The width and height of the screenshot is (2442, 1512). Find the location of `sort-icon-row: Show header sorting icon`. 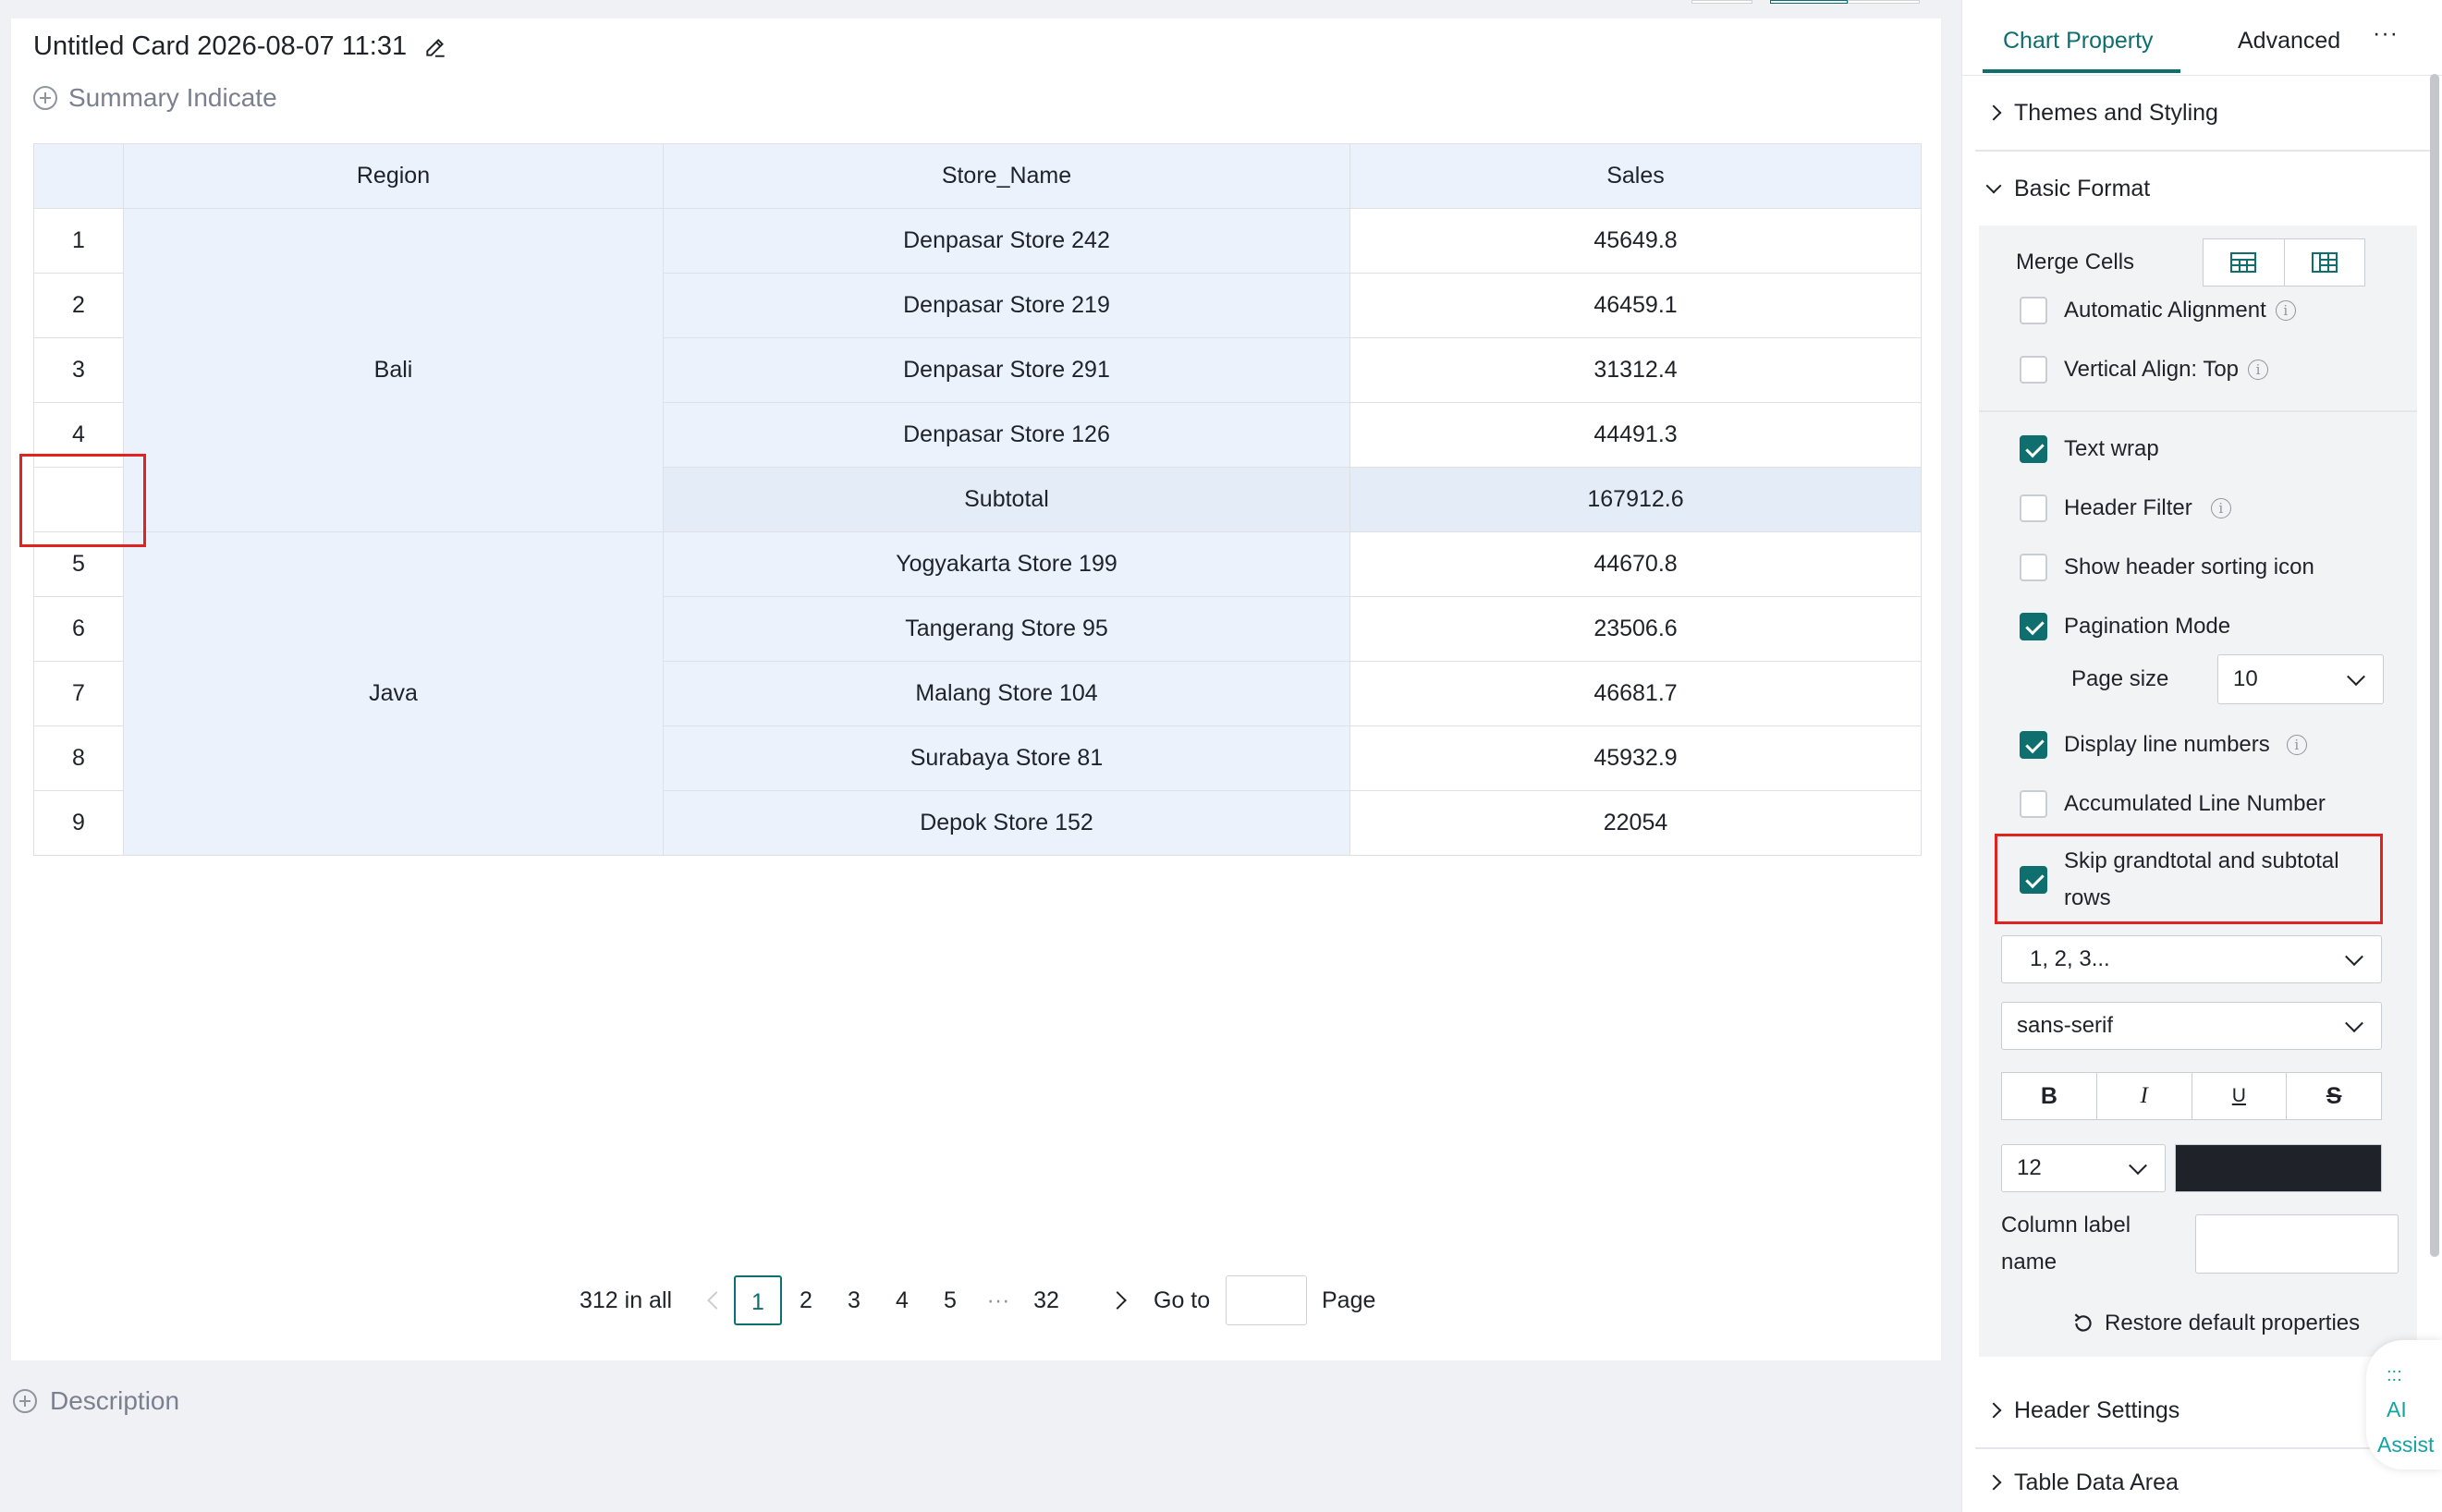

sort-icon-row: Show header sorting icon is located at coordinates (2198, 568).